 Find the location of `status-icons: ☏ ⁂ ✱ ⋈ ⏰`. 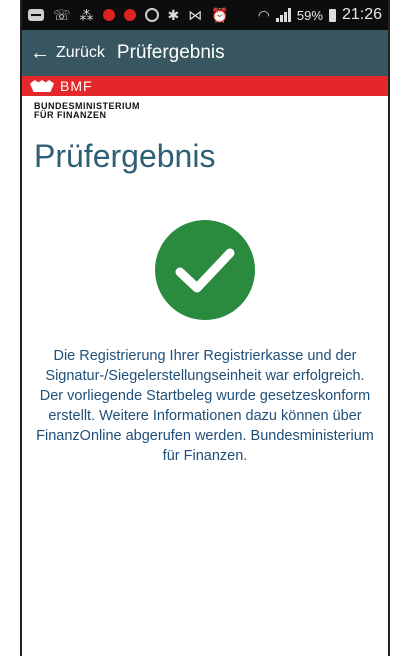

status-icons: ☏ ⁂ ✱ ⋈ ⏰ is located at coordinates (143, 14).